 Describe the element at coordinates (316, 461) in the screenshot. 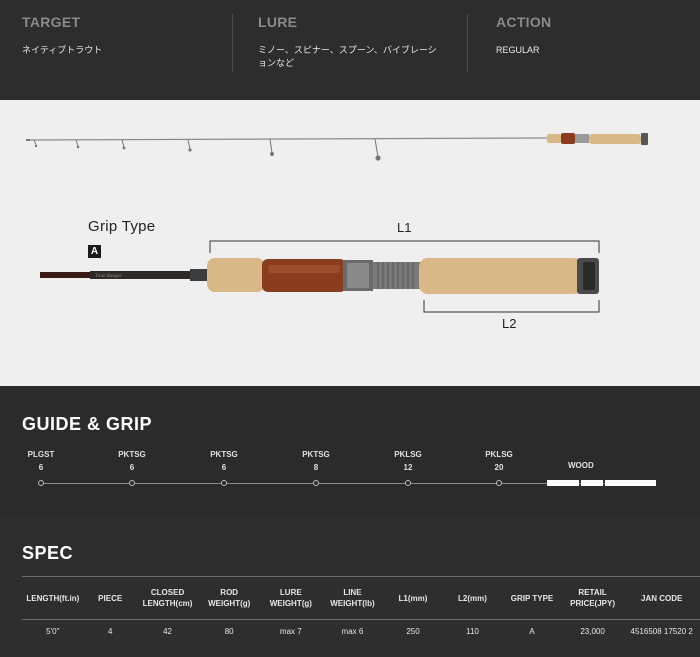

I see `guide-item: PKTSG 8` at that location.